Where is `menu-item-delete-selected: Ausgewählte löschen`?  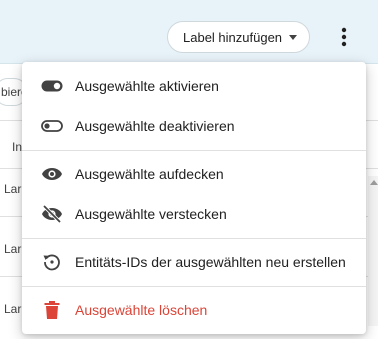 menu-item-delete-selected: Ausgewählte löschen is located at coordinates (194, 310).